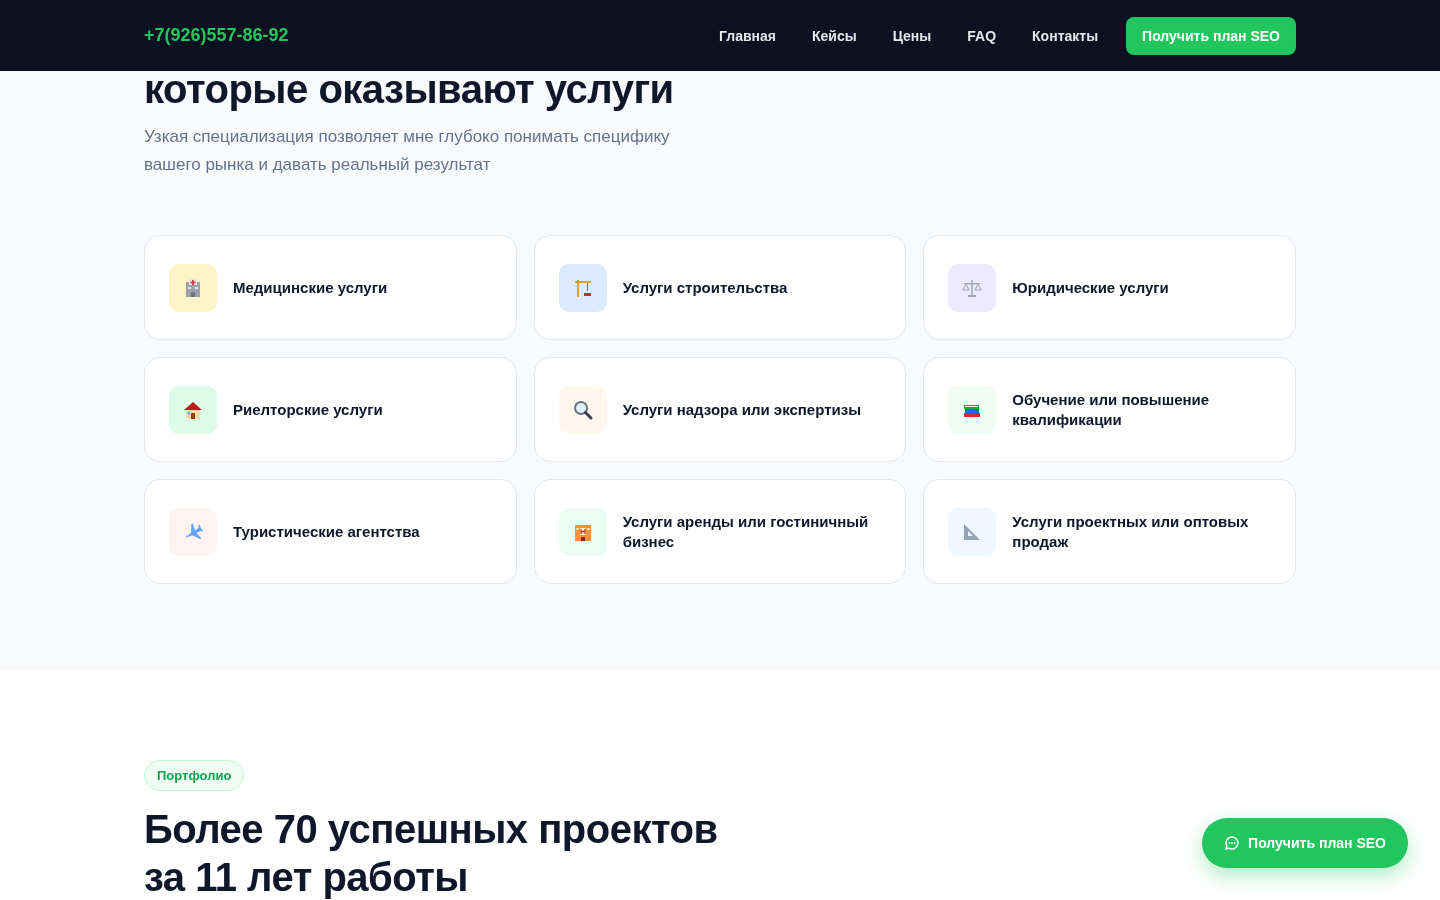 The width and height of the screenshot is (1440, 900). I want to click on service-card: Медицинские услуги, so click(330, 287).